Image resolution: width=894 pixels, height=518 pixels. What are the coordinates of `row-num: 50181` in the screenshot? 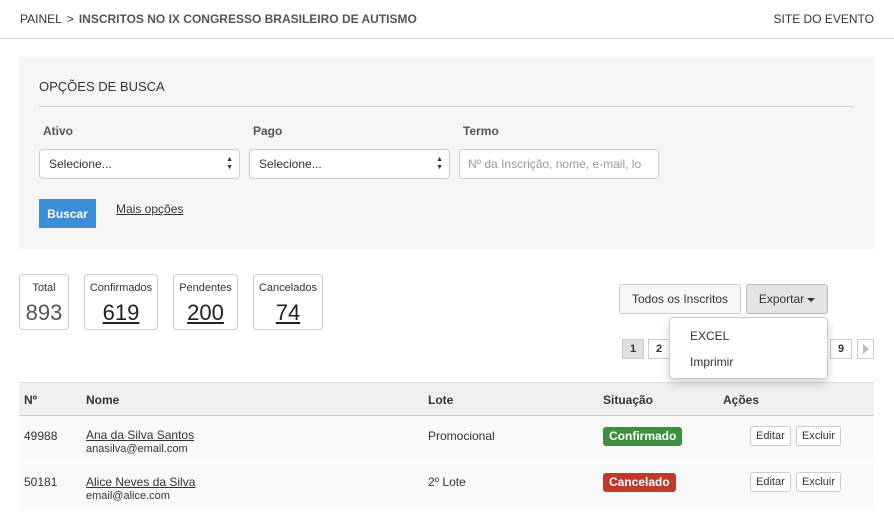 It's located at (41, 482).